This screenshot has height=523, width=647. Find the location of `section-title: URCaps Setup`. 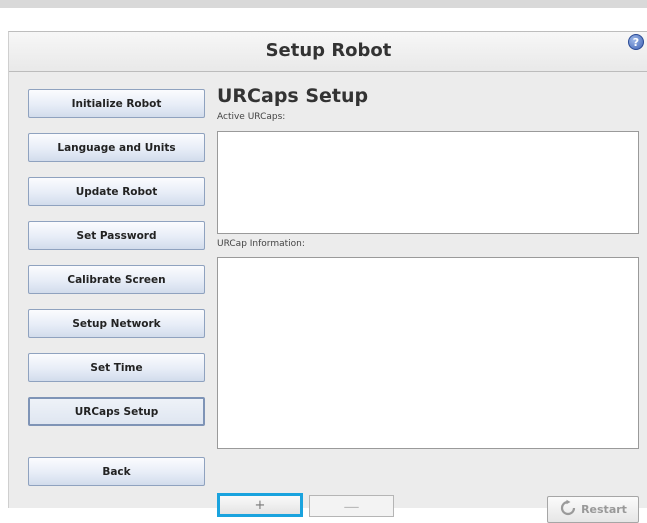

section-title: URCaps Setup is located at coordinates (293, 96).